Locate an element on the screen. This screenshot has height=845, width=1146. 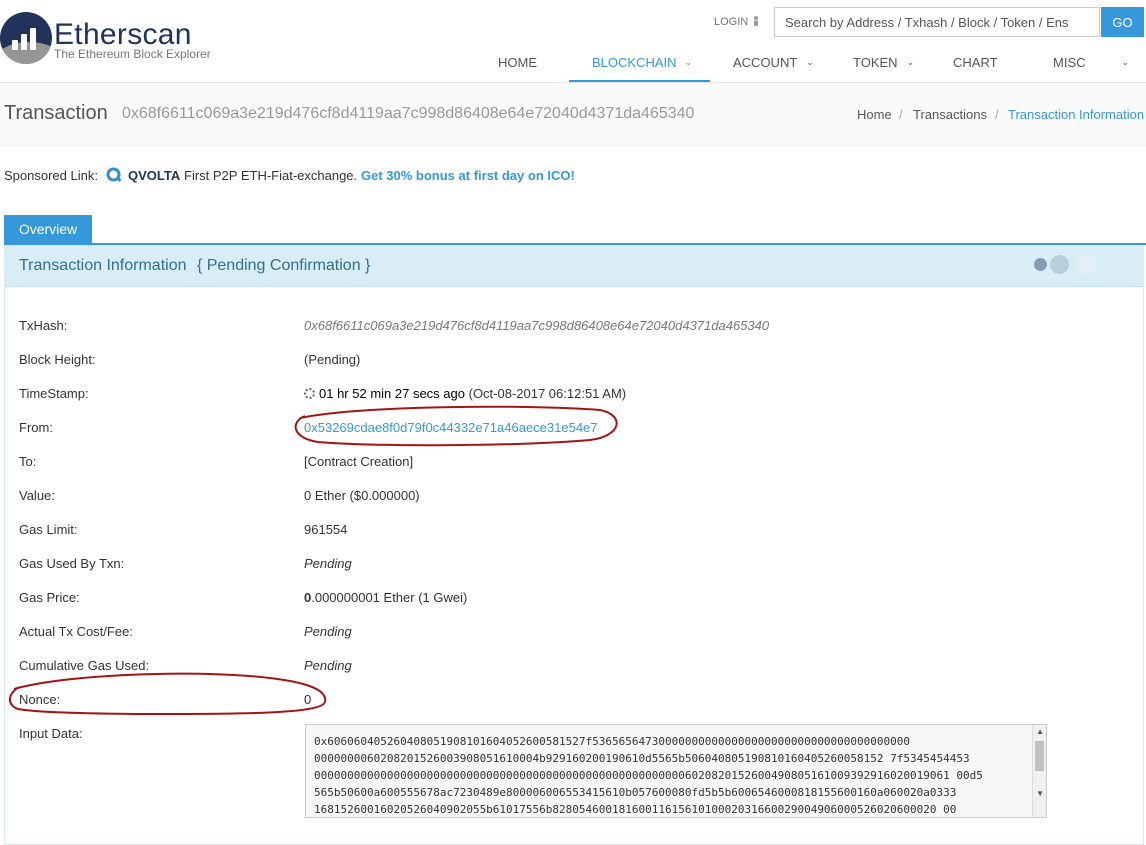
breadcrumb-home: Home is located at coordinates (874, 114).